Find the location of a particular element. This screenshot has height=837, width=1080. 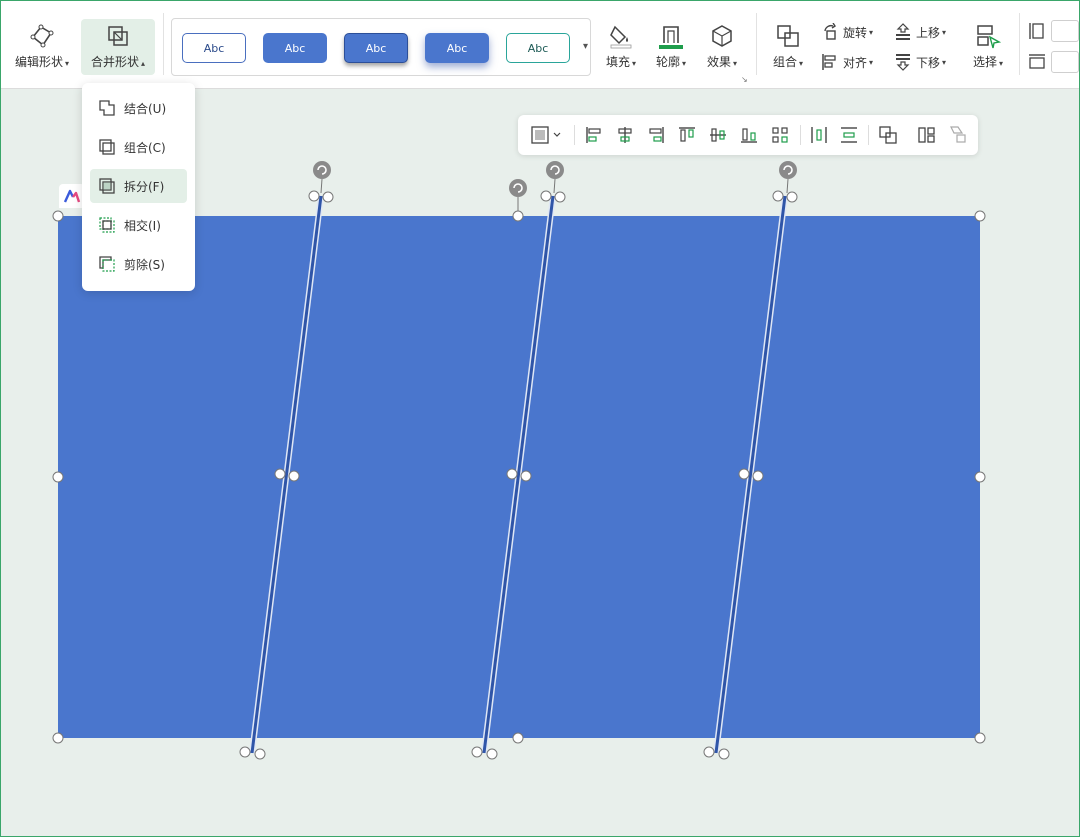

layout-dropdown-icon is located at coordinates (547, 135).